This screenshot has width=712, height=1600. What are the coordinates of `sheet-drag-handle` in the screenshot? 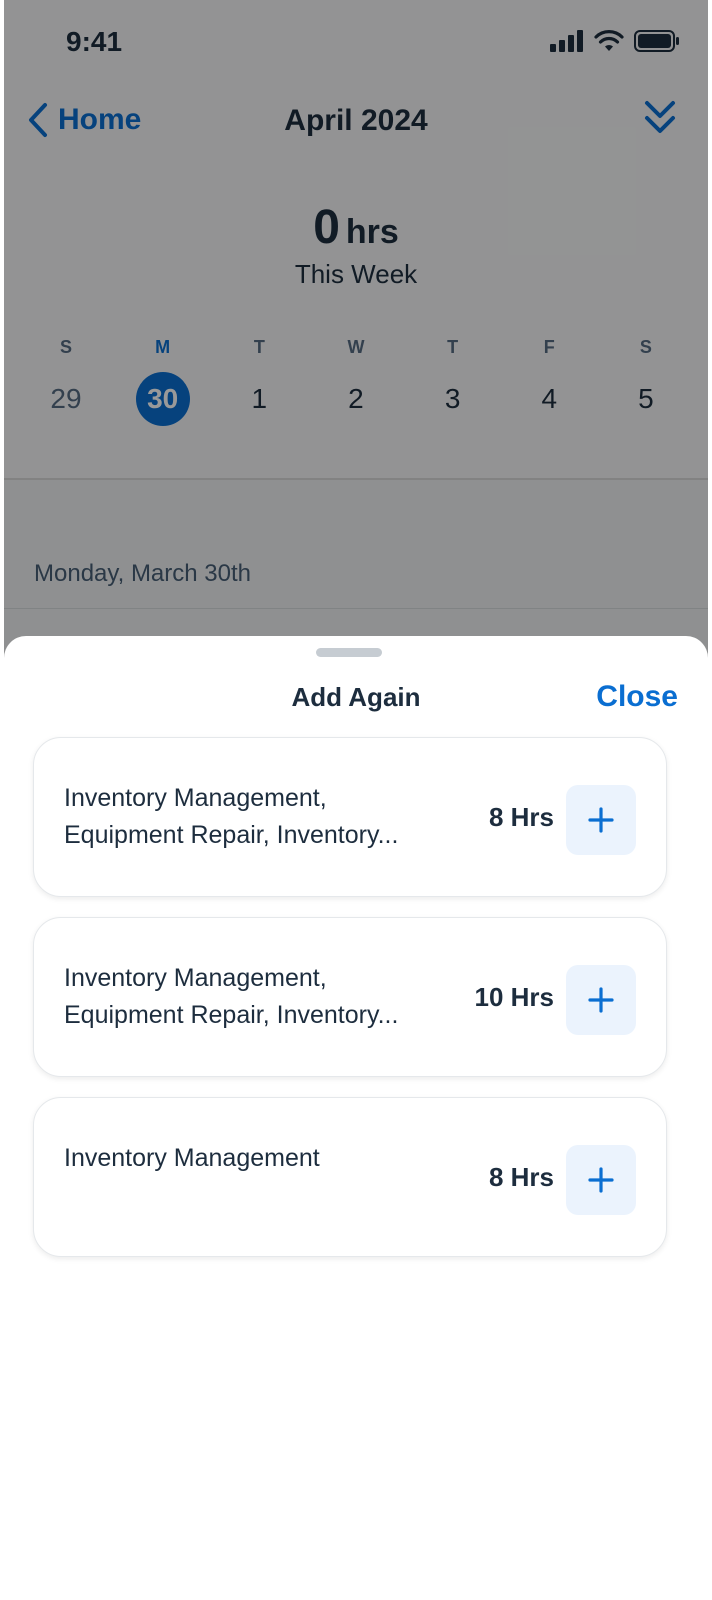 It's located at (349, 652).